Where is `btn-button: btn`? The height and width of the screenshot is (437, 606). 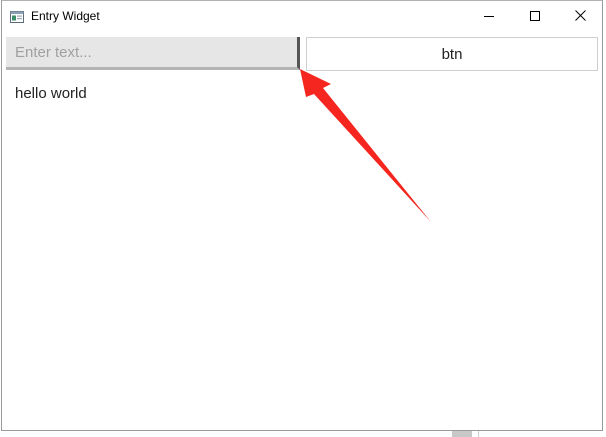
btn-button: btn is located at coordinates (452, 54).